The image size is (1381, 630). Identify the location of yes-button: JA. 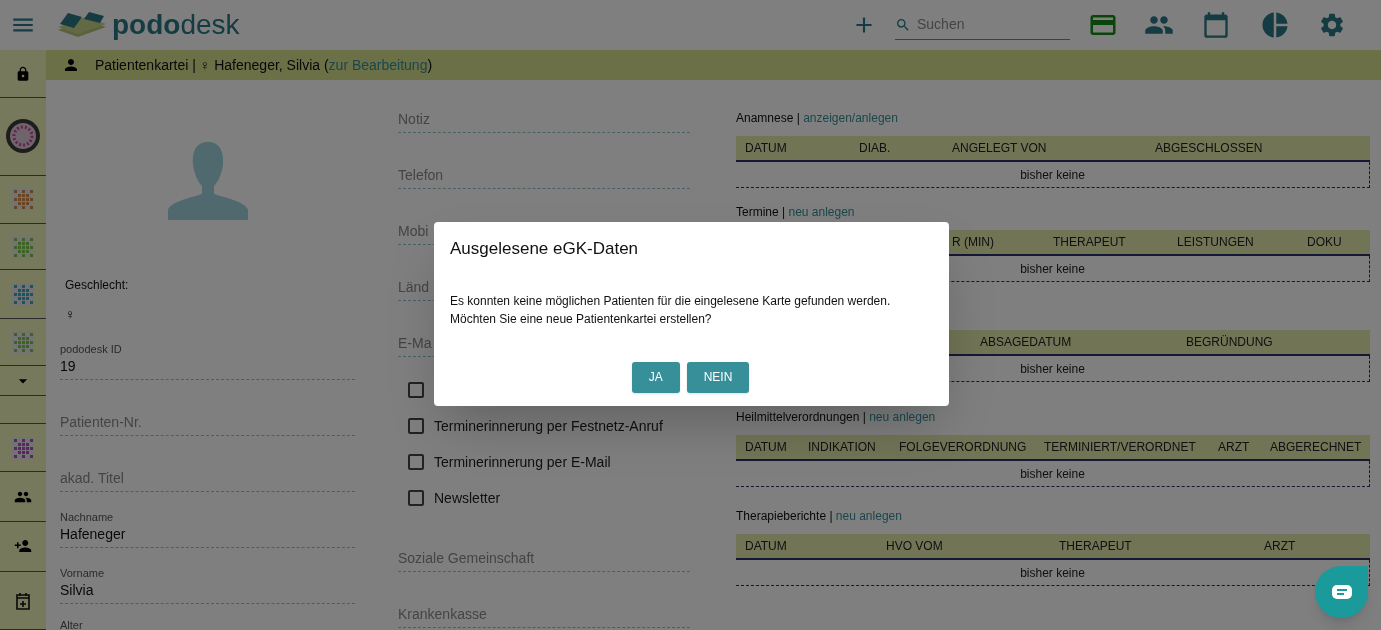
(655, 377).